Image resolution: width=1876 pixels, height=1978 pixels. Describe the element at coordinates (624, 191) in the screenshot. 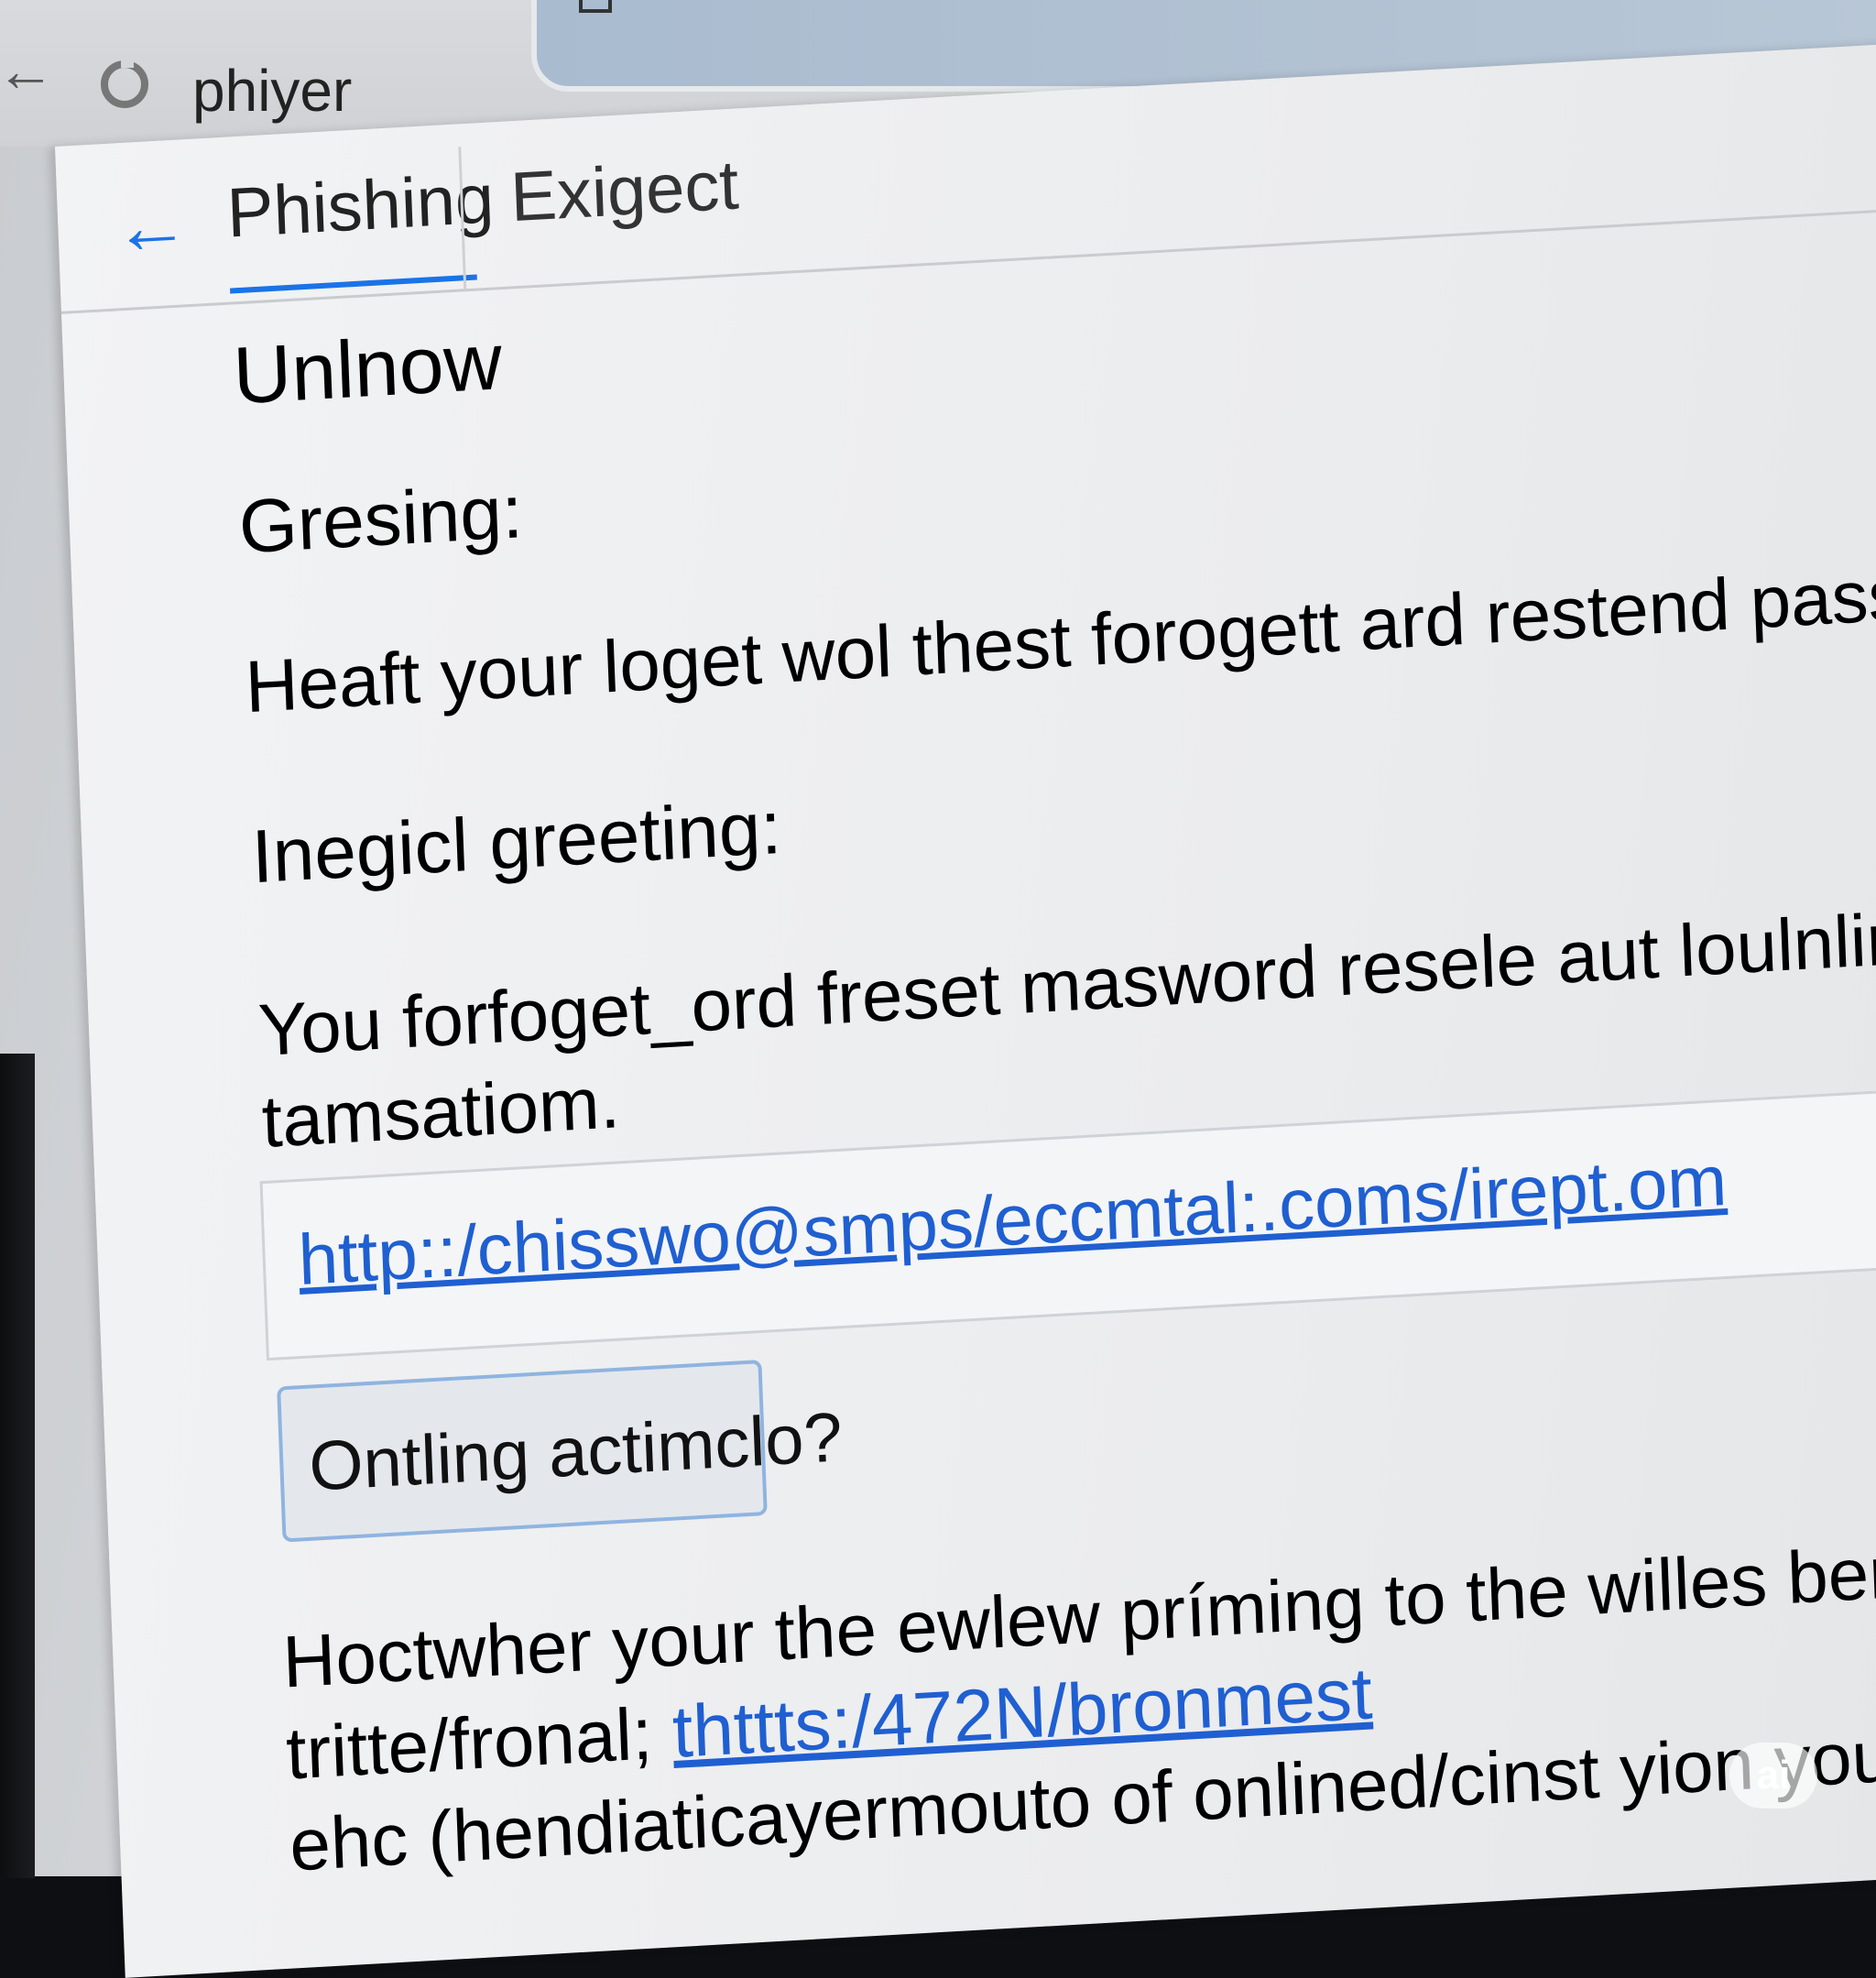

I see `tab-label: Exigect` at that location.